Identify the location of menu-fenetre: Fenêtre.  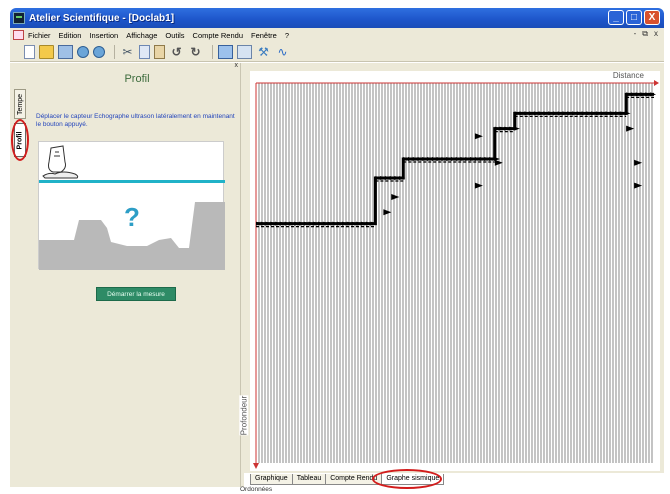
(264, 35).